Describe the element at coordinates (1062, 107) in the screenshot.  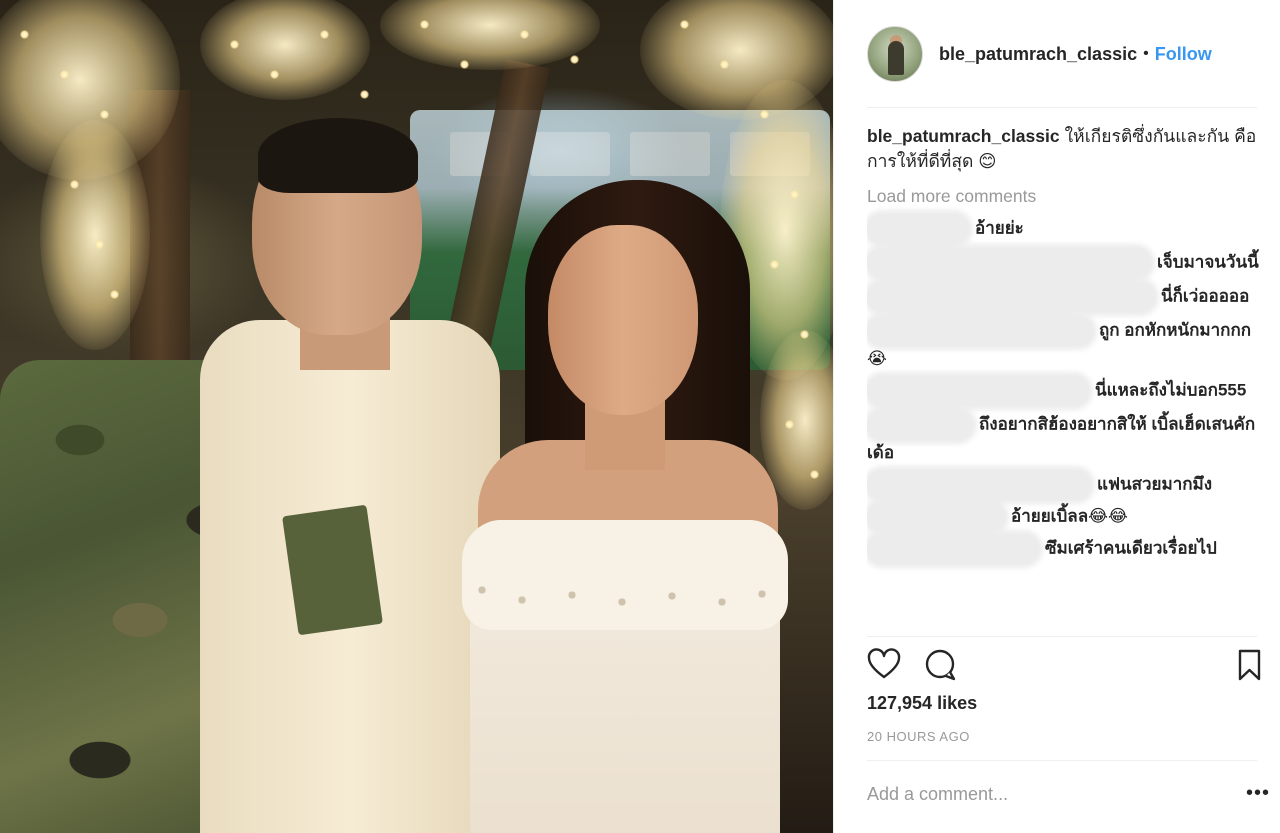
I see `header-divider` at that location.